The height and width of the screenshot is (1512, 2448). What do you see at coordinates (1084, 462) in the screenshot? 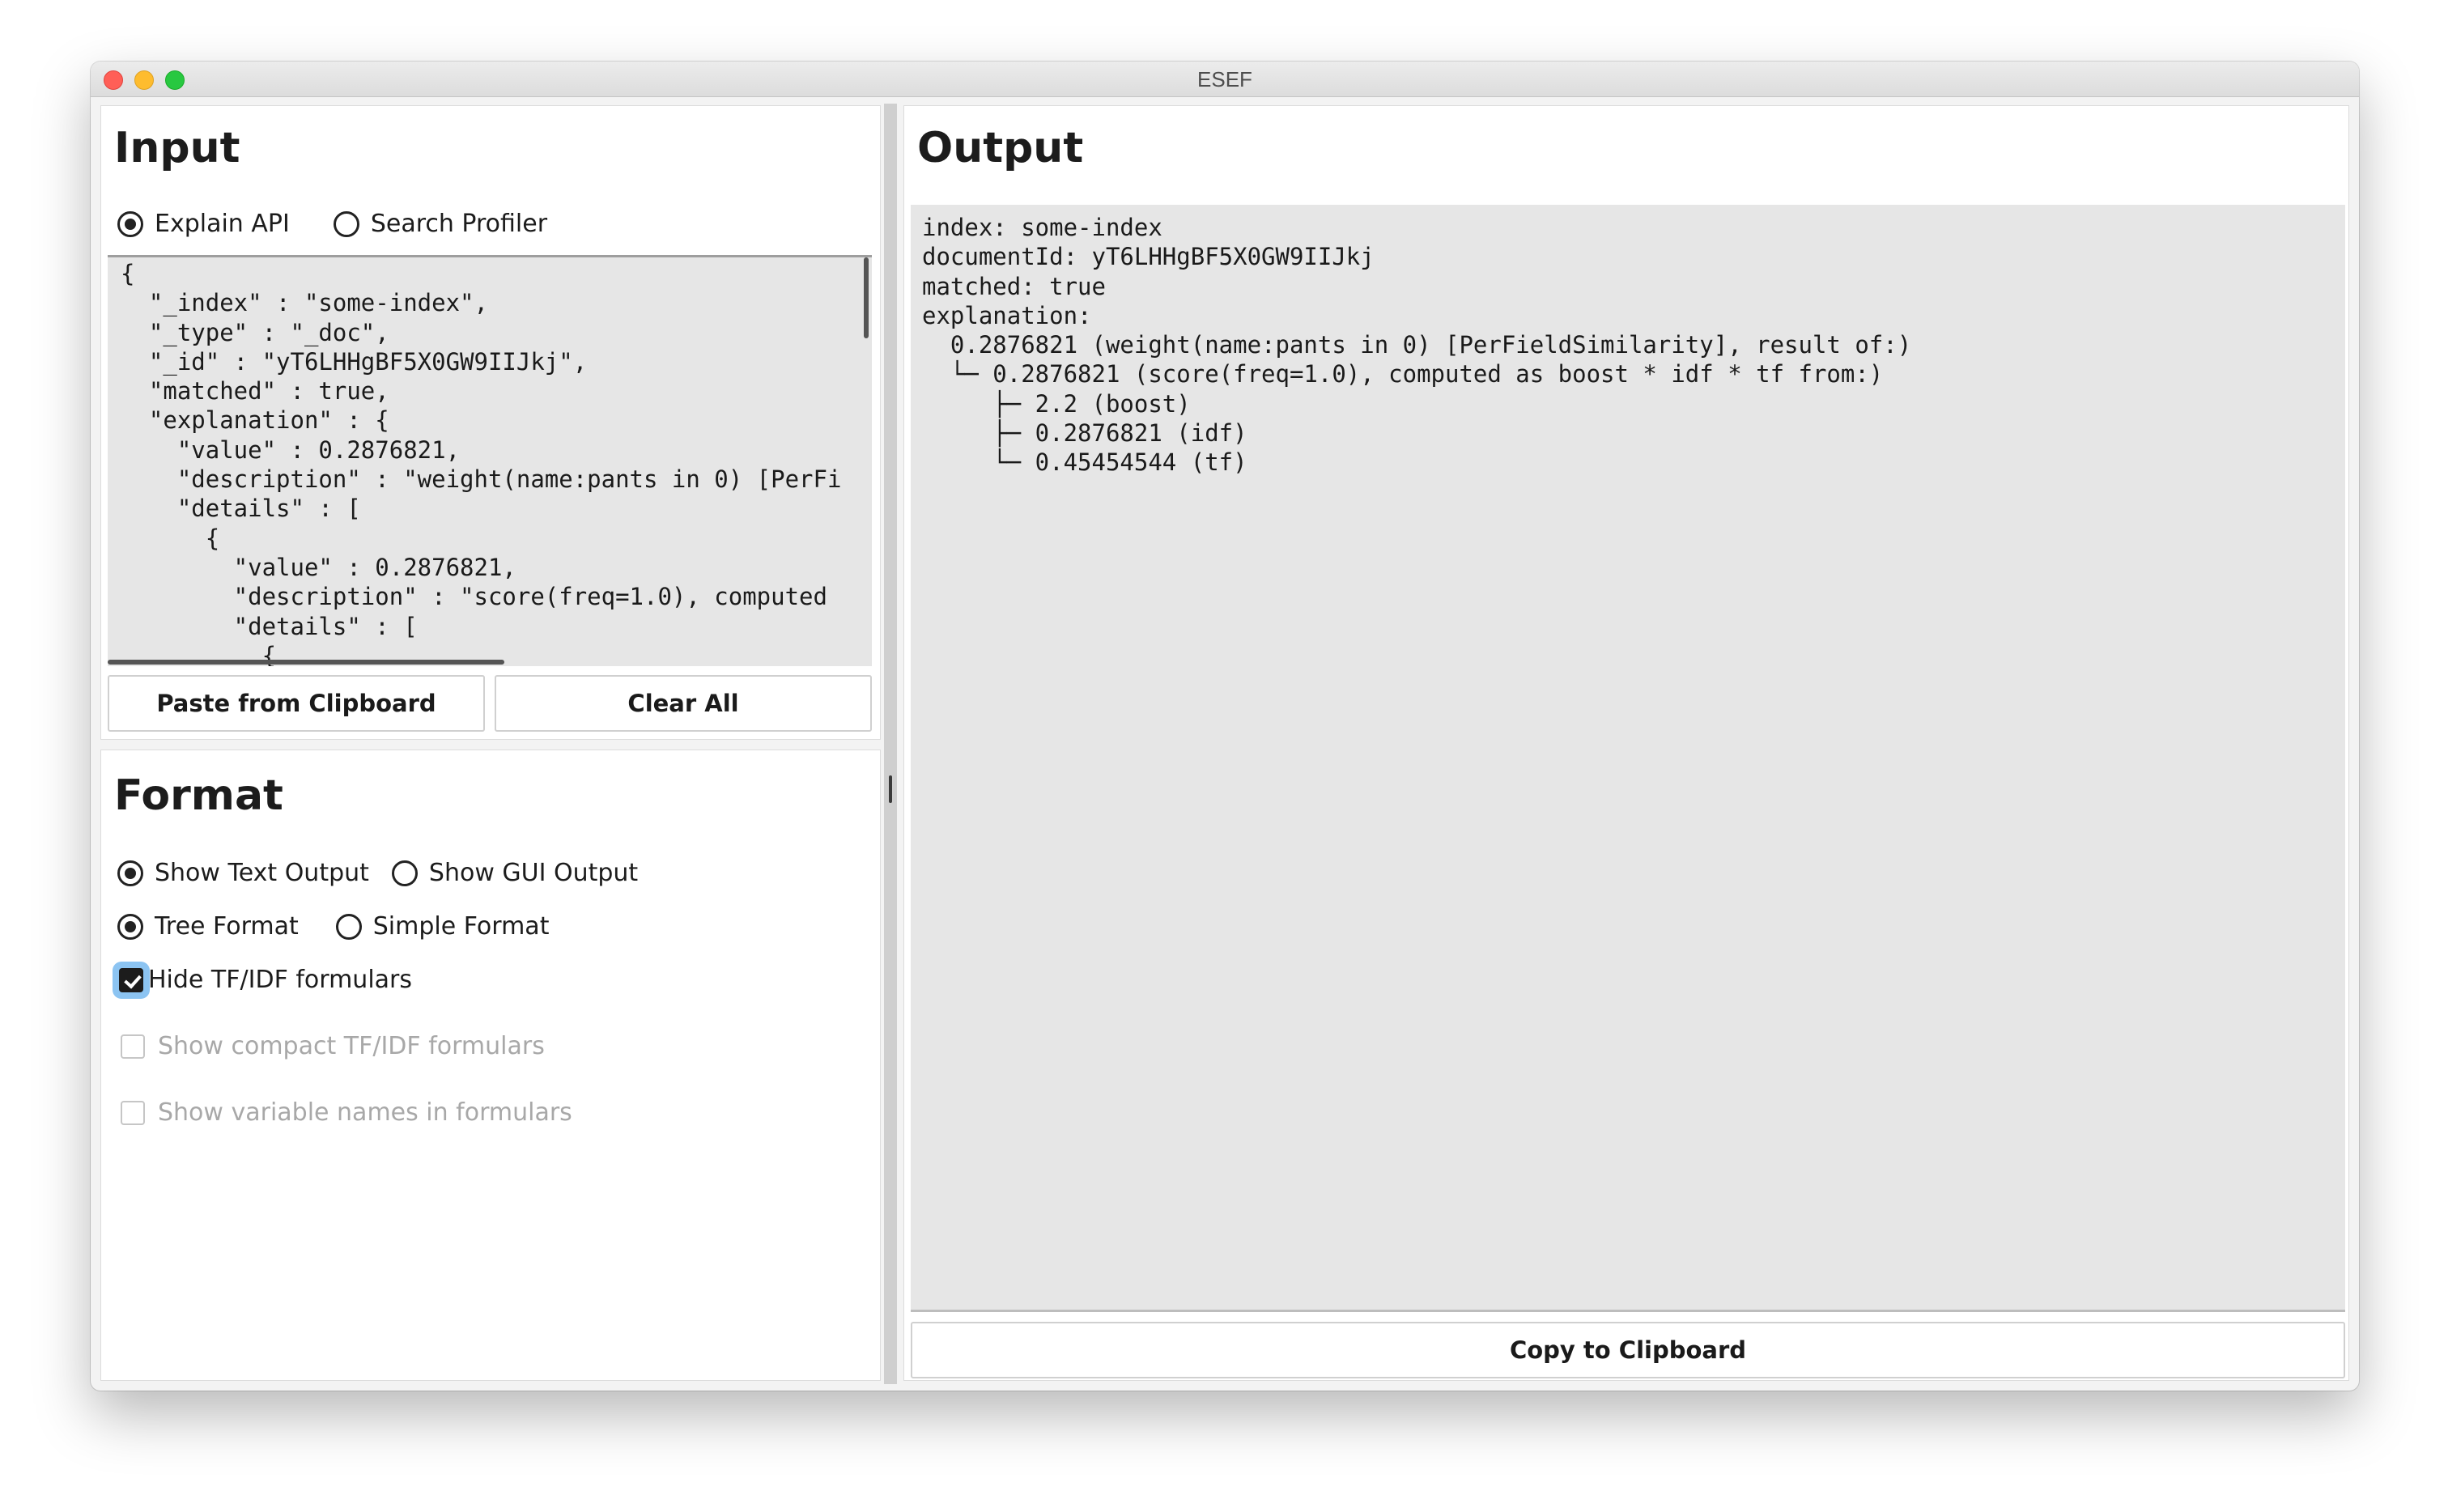
I see `output-line: └─ 0.45454544 (tf)` at bounding box center [1084, 462].